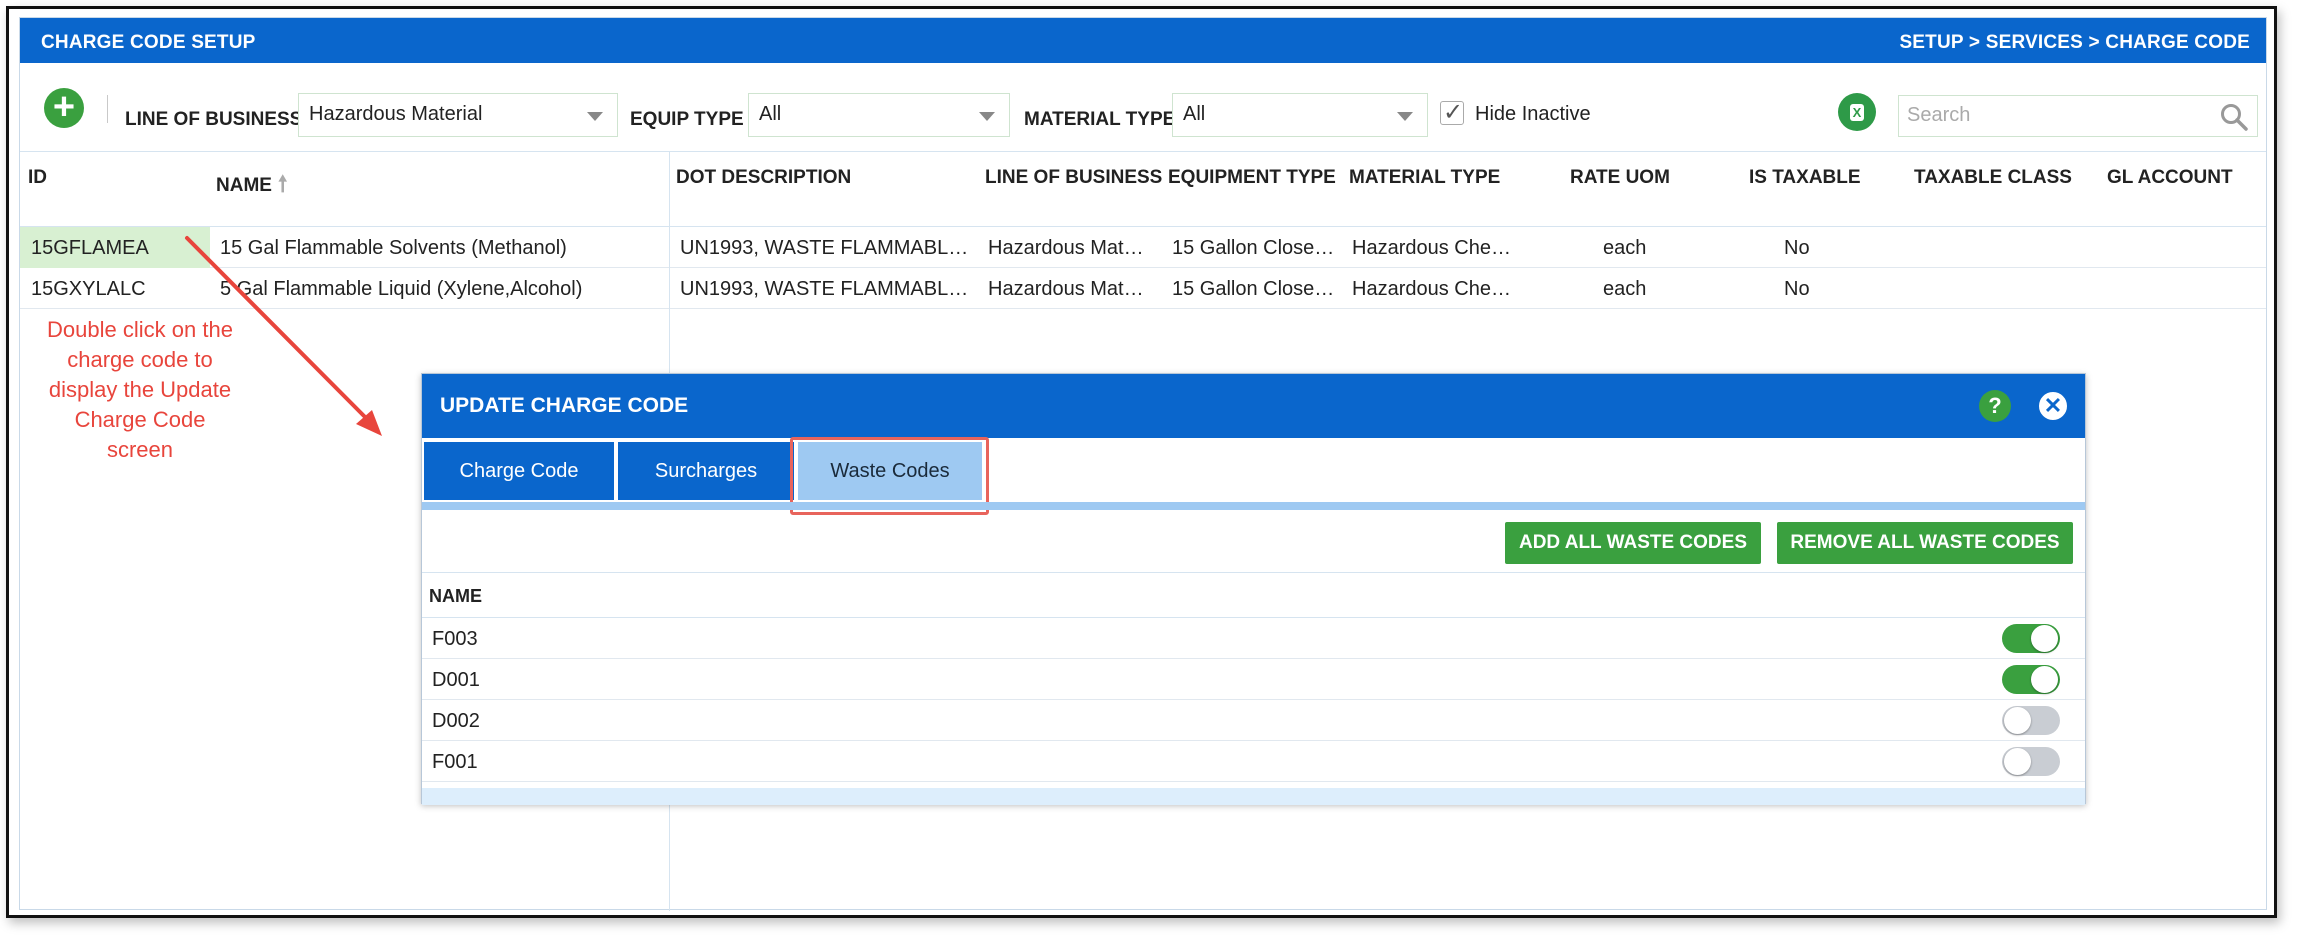  I want to click on column-header-material-type: MATERIAL TYPE, so click(1424, 178).